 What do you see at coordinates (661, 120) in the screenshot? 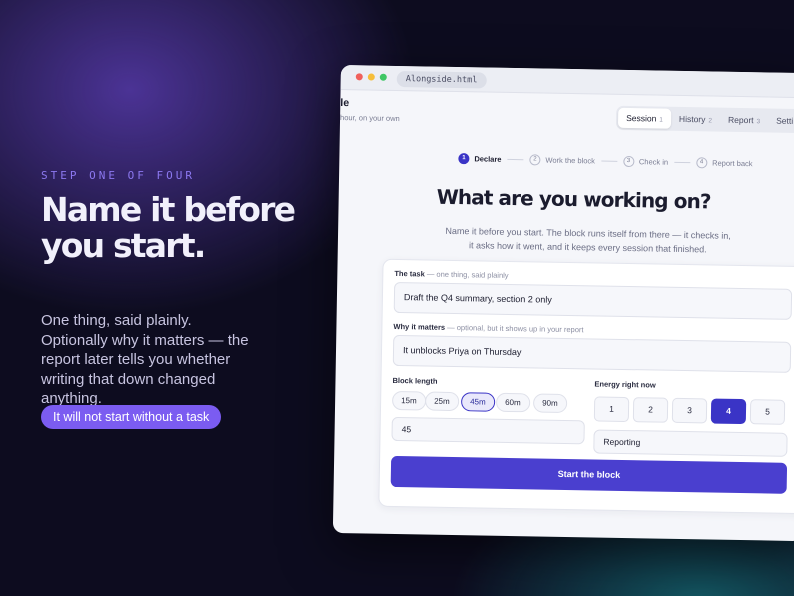
I see `tab-shortcut: 1` at bounding box center [661, 120].